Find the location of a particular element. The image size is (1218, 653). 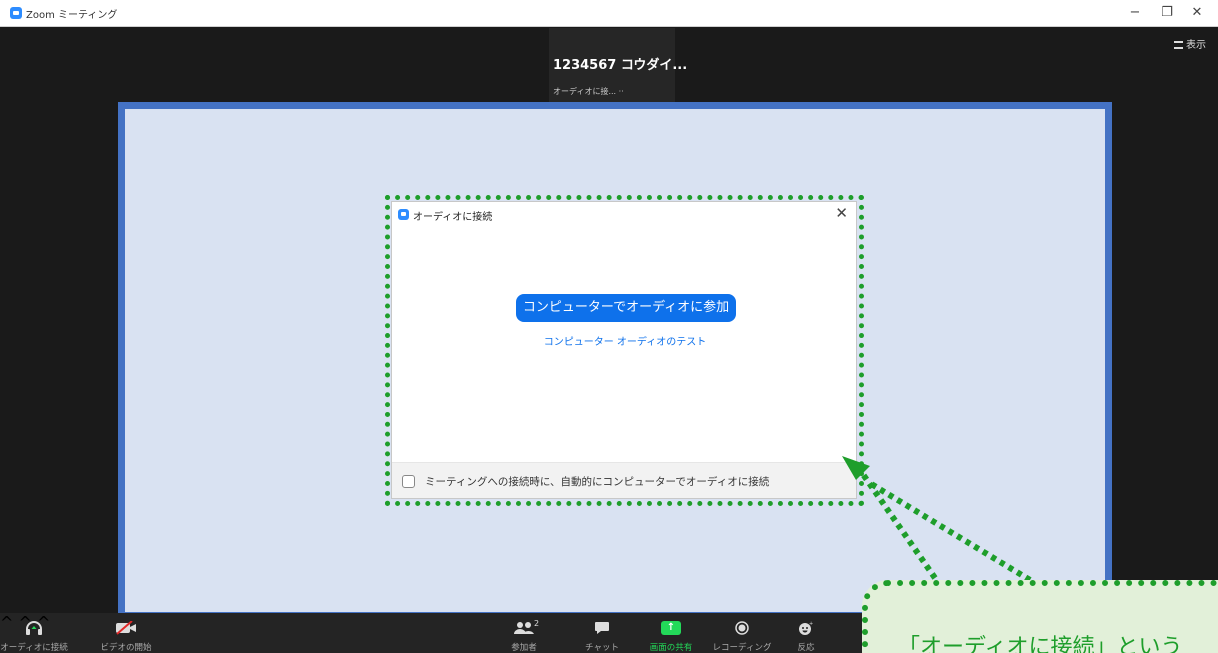

annotation-callout: 「オーディオに接続」という is located at coordinates (1040, 616).